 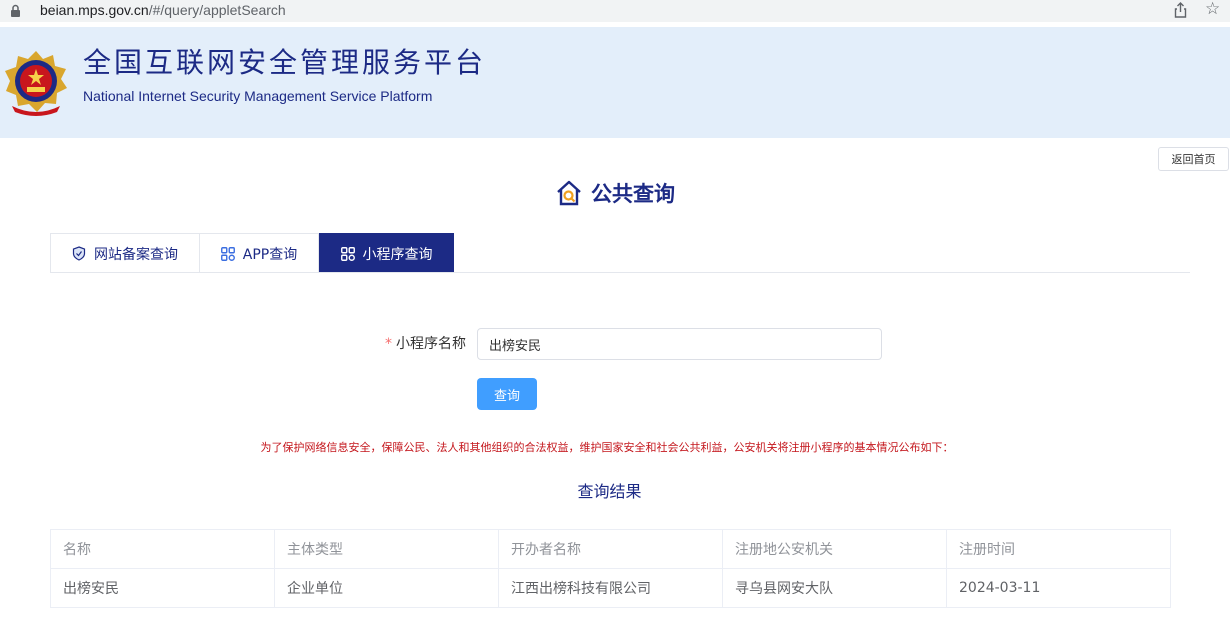 I want to click on house-search-icon, so click(x=569, y=193).